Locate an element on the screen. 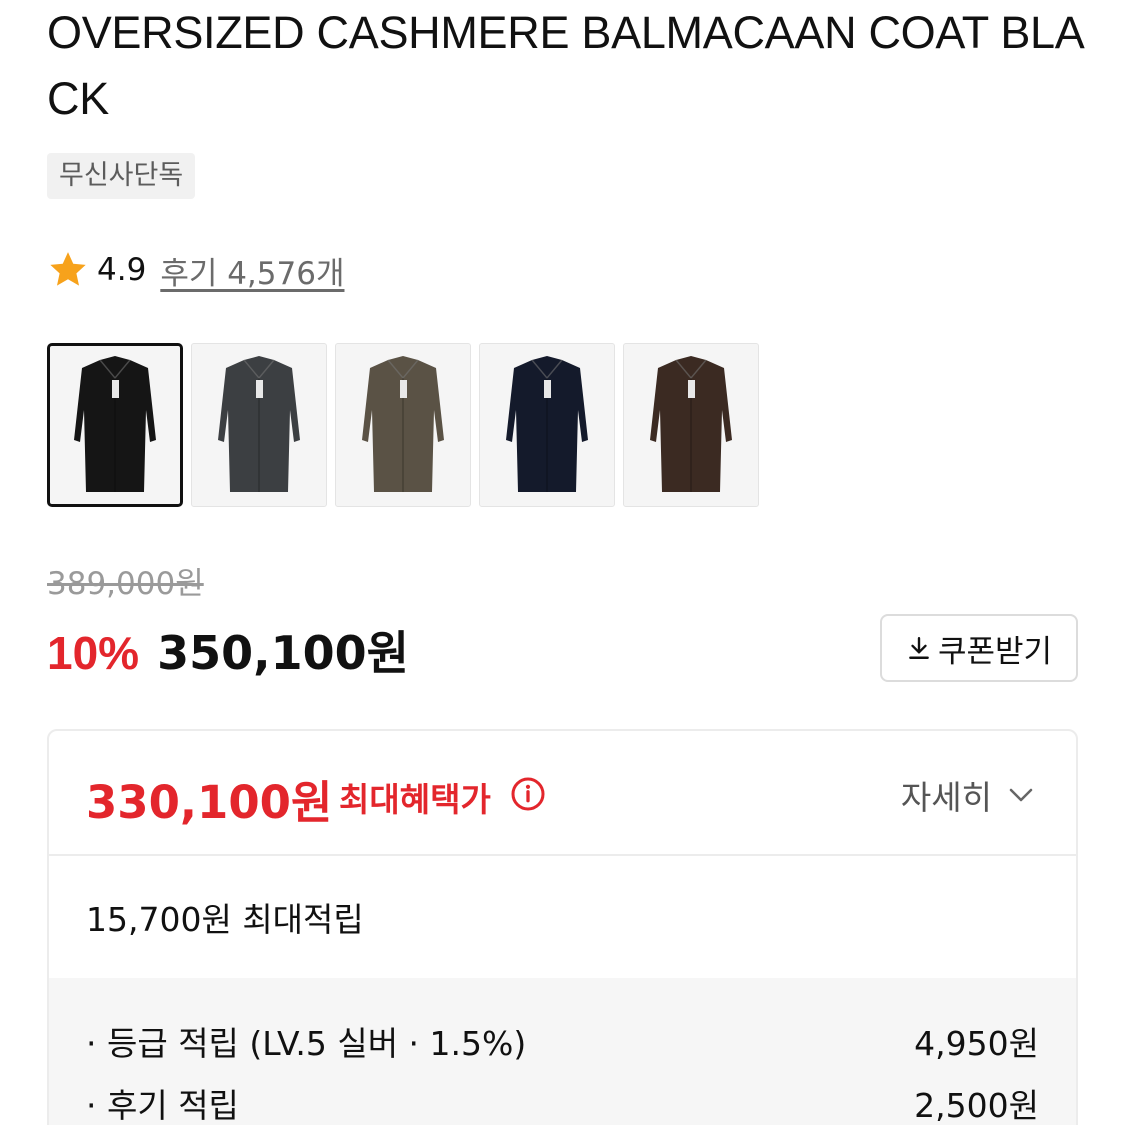  coat-charcoal-icon is located at coordinates (259, 424).